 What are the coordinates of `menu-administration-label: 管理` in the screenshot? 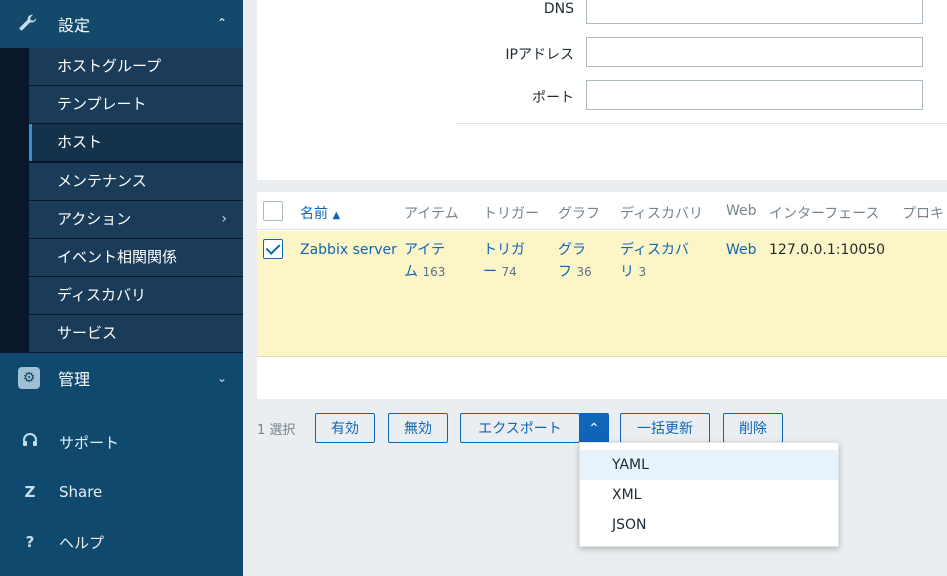 It's located at (74, 379).